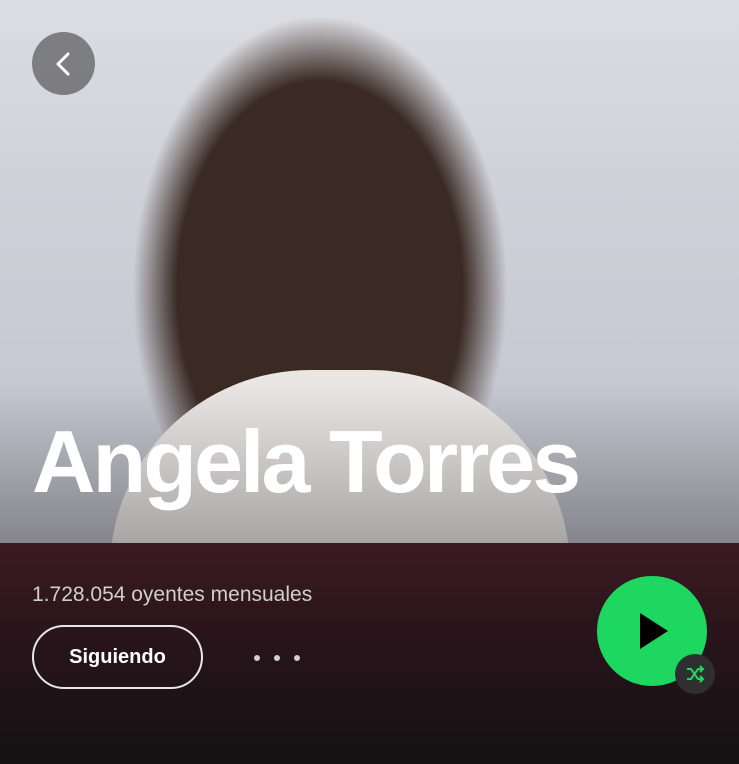  Describe the element at coordinates (306, 461) in the screenshot. I see `artist-name: Angela Torres` at that location.